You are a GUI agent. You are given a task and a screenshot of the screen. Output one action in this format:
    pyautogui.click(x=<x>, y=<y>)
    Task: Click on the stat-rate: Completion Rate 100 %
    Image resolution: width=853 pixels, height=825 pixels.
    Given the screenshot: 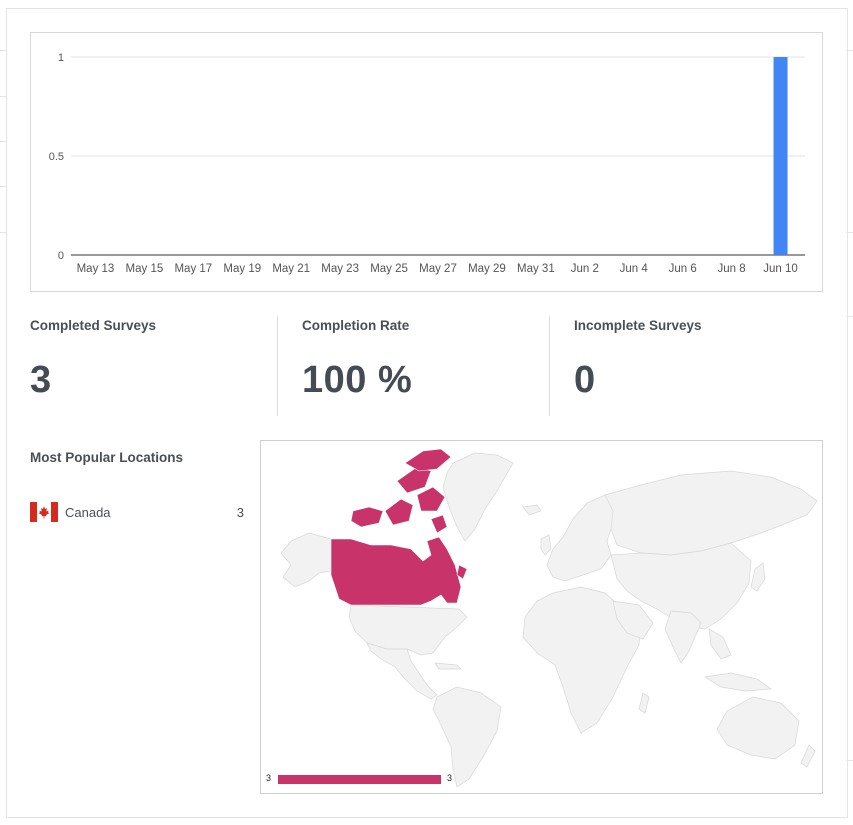 What is the action you would take?
    pyautogui.click(x=427, y=360)
    